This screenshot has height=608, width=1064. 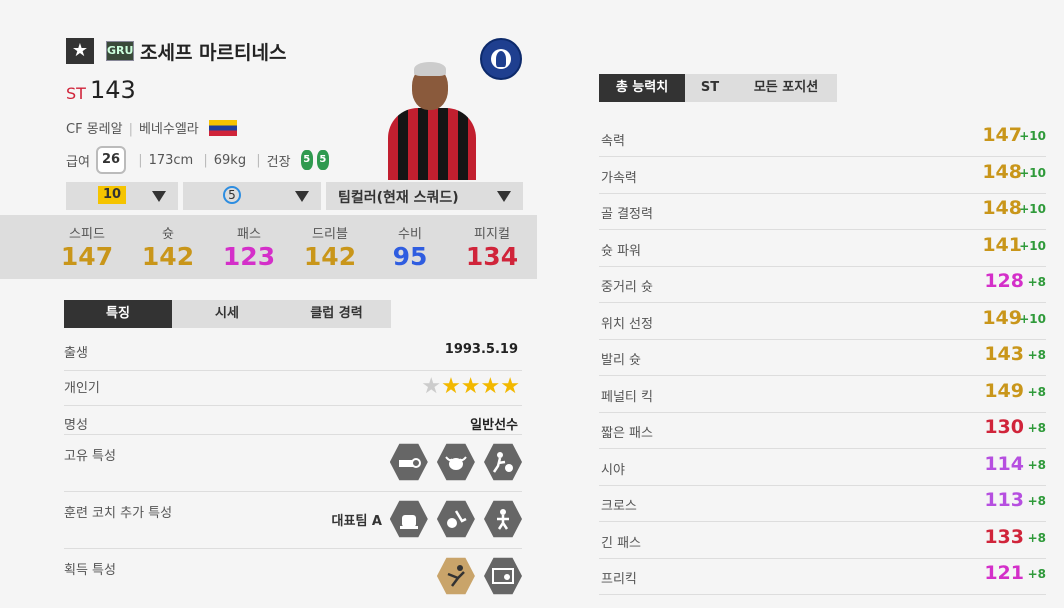 What do you see at coordinates (619, 506) in the screenshot?
I see `attribute-label: 크로스` at bounding box center [619, 506].